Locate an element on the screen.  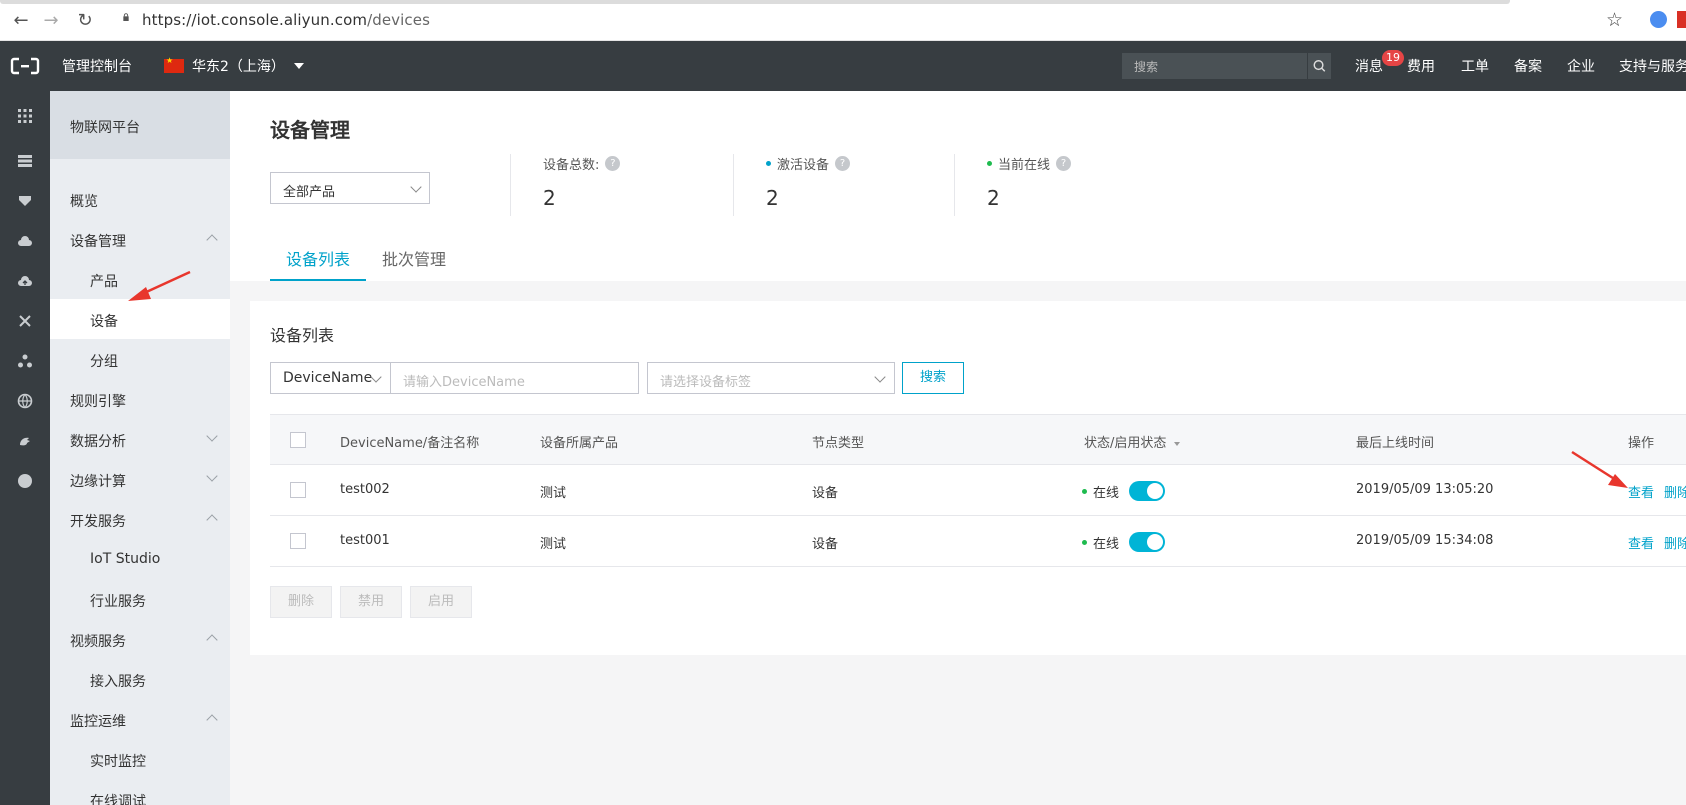
device-name: test001 is located at coordinates (365, 540).